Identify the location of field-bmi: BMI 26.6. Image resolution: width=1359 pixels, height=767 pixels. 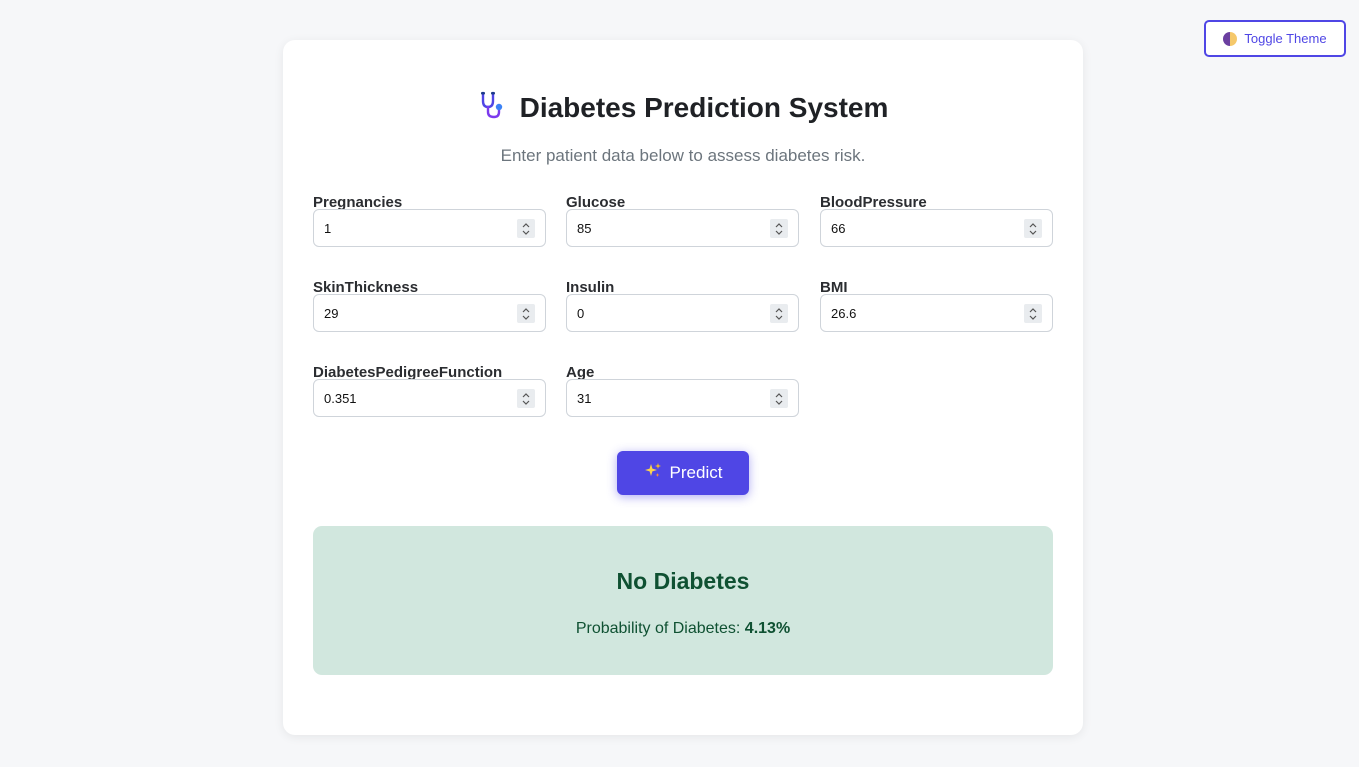
(936, 305).